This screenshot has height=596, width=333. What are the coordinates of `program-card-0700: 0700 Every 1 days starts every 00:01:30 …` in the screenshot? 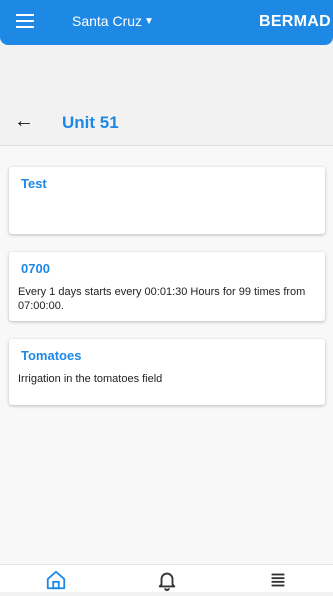 It's located at (167, 286).